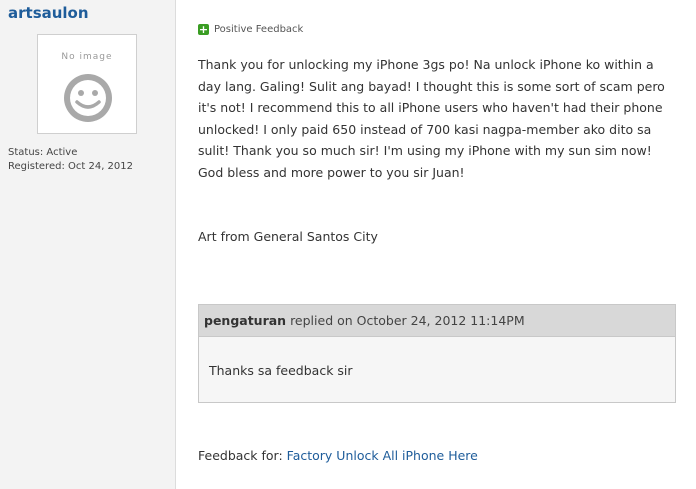 This screenshot has width=696, height=489. What do you see at coordinates (70, 166) in the screenshot?
I see `user-registered-date: Registered: Oct 24, 2012` at bounding box center [70, 166].